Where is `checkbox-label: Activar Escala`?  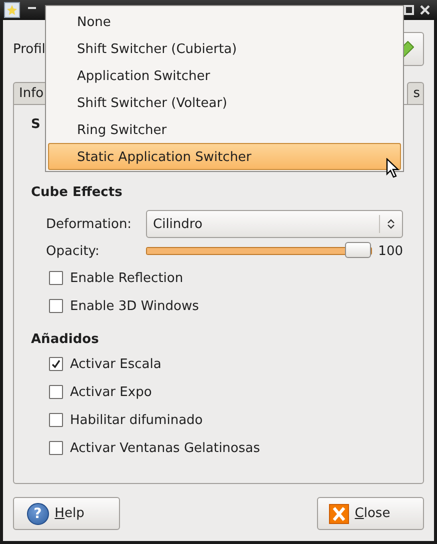 checkbox-label: Activar Escala is located at coordinates (116, 364).